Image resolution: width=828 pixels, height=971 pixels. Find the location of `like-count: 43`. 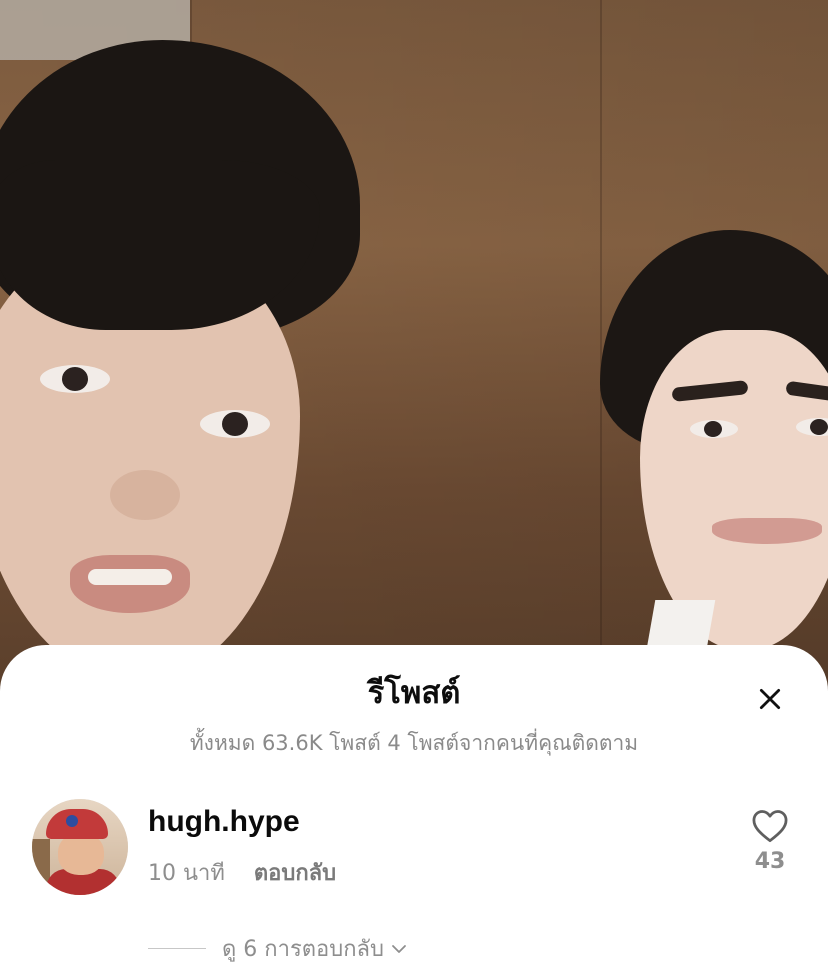

like-count: 43 is located at coordinates (770, 861).